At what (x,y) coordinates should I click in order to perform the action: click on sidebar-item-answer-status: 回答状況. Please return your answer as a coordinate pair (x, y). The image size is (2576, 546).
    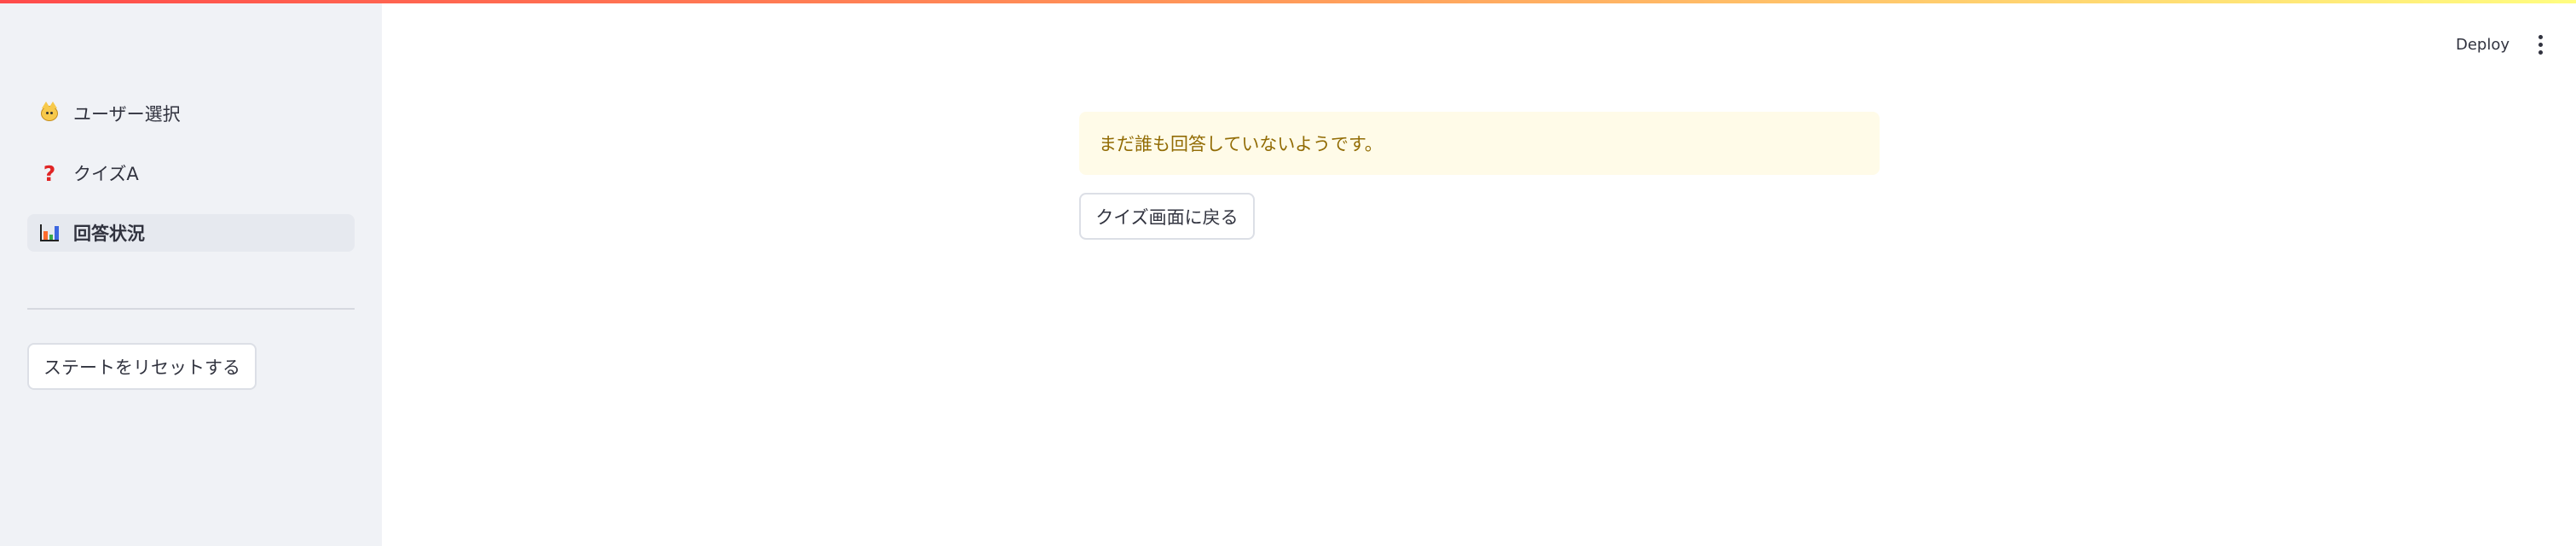
    Looking at the image, I should click on (191, 233).